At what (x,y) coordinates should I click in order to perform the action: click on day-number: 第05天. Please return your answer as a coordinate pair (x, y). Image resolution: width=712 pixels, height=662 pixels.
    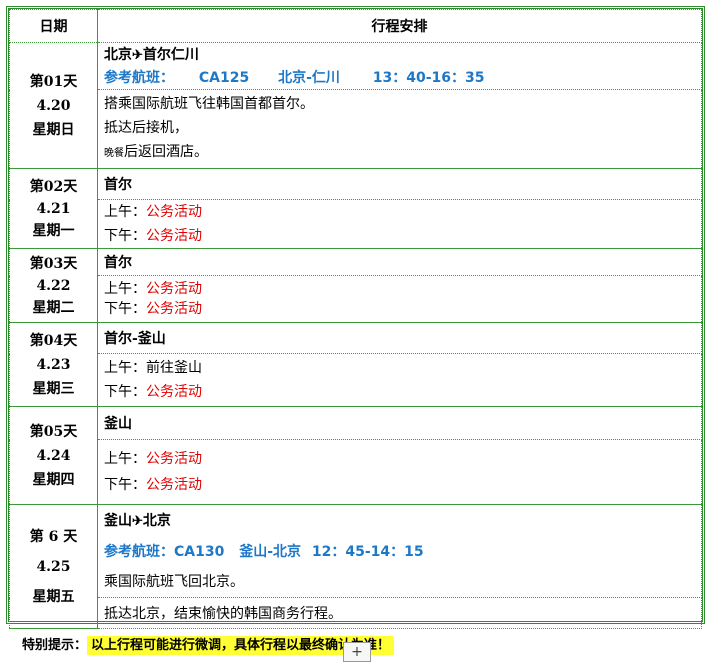
    Looking at the image, I should click on (53, 431).